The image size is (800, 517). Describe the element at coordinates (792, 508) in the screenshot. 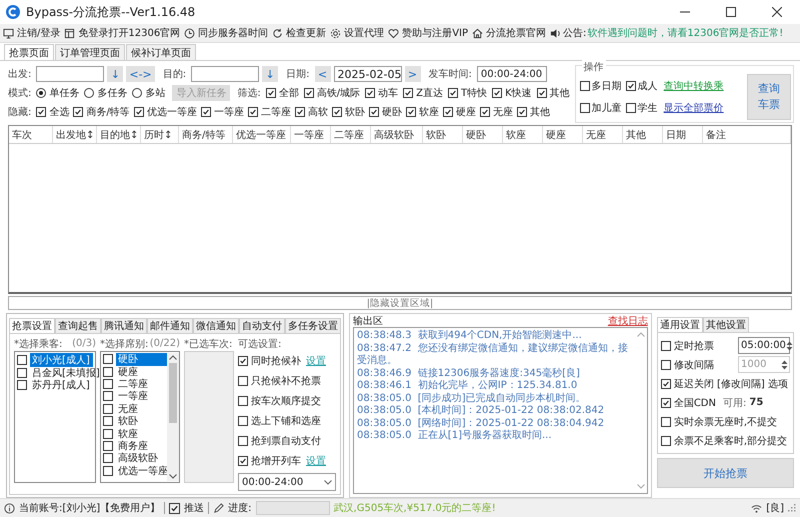

I see `resize-grip-icon` at that location.